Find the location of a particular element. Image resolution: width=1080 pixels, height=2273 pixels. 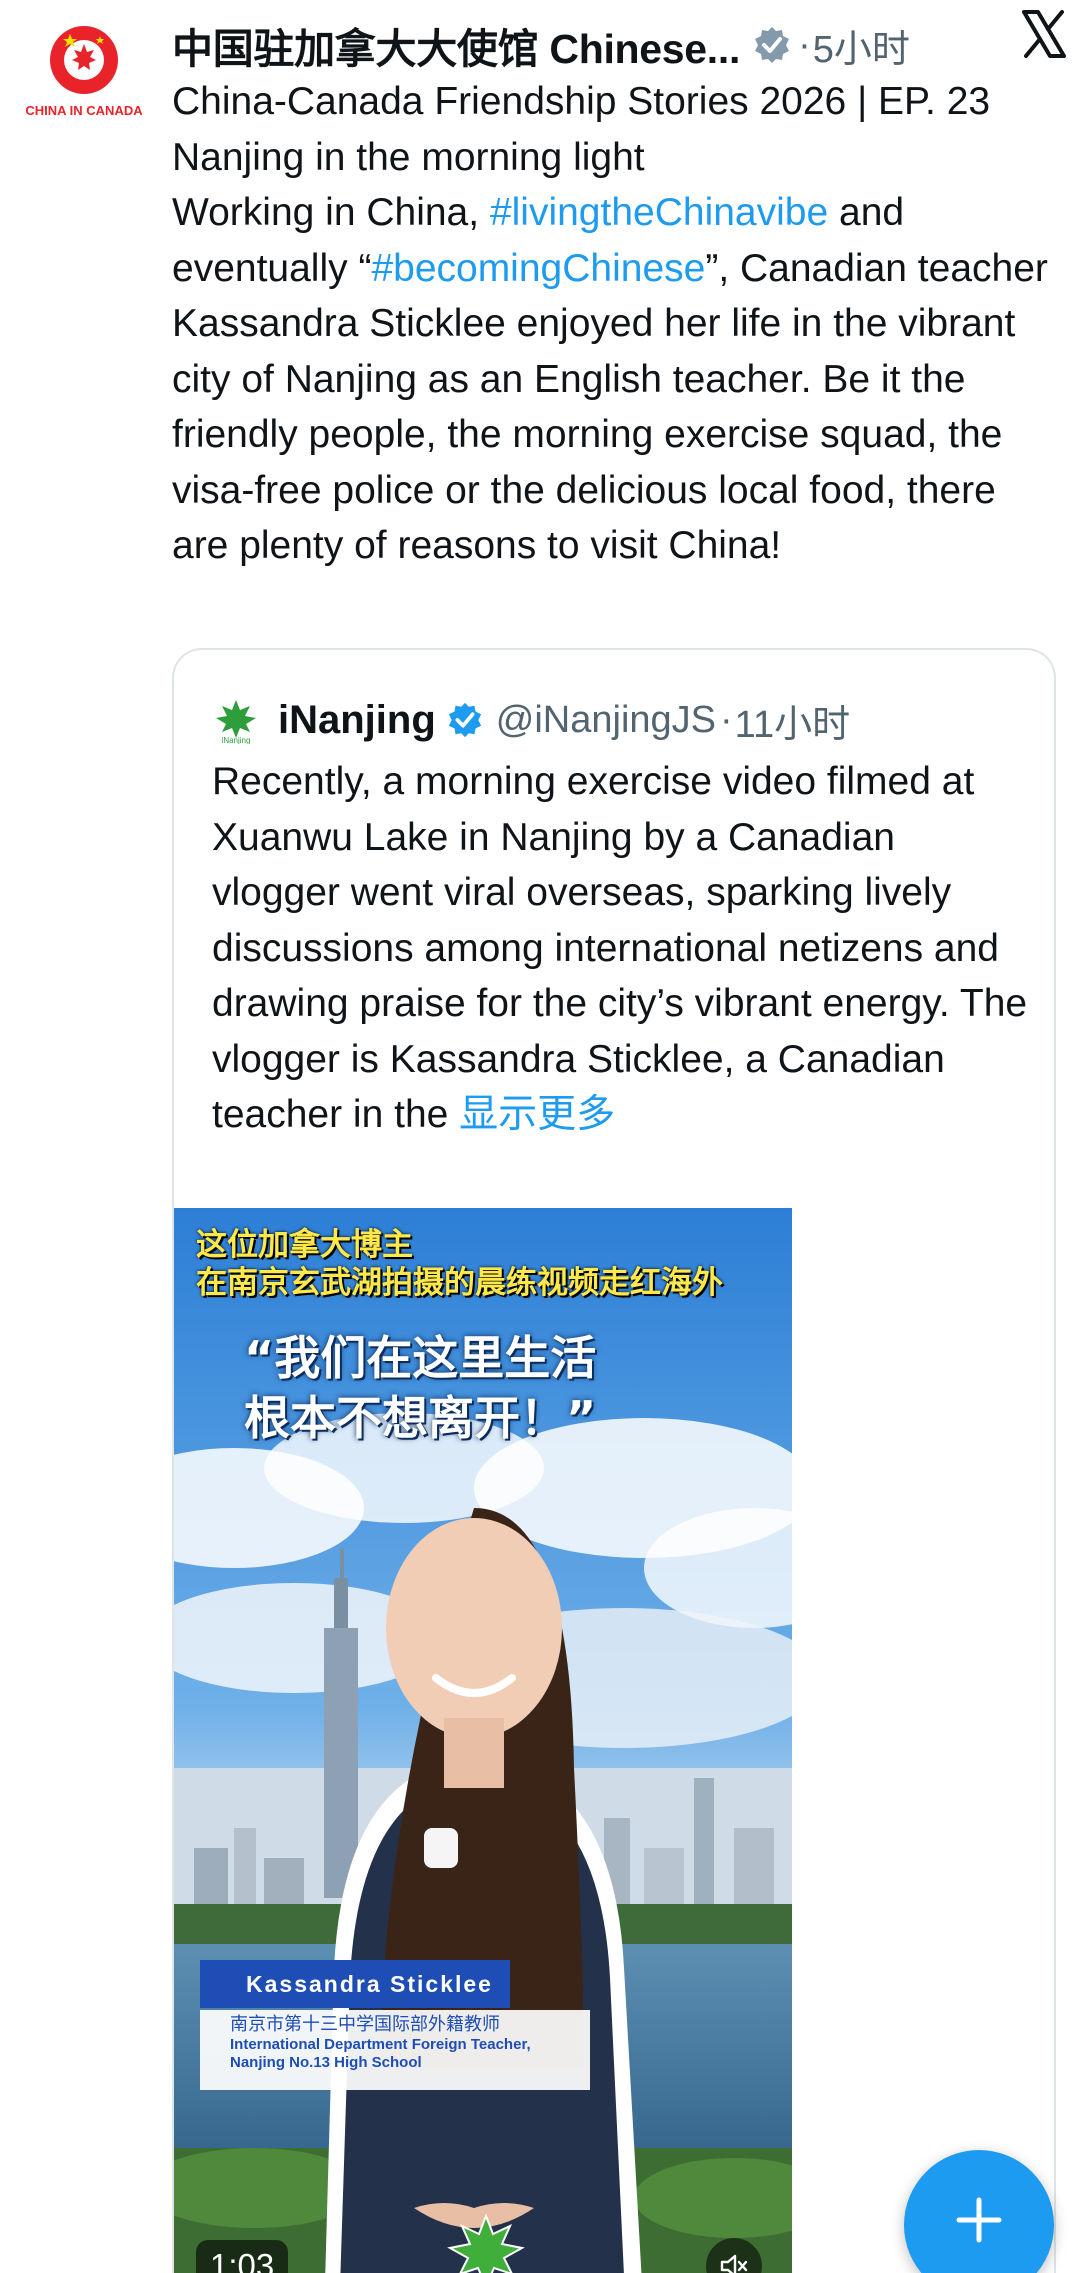

speaker-muted-icon is located at coordinates (734, 2263).